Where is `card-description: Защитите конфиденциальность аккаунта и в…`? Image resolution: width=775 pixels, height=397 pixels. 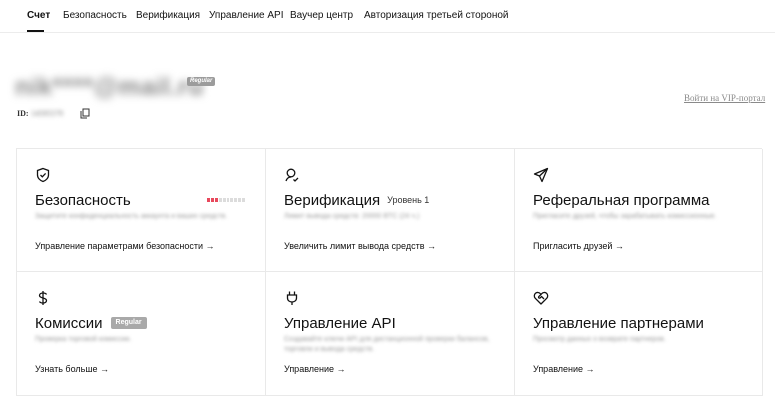 card-description: Защитите конфиденциальность аккаунта и в… is located at coordinates (131, 216).